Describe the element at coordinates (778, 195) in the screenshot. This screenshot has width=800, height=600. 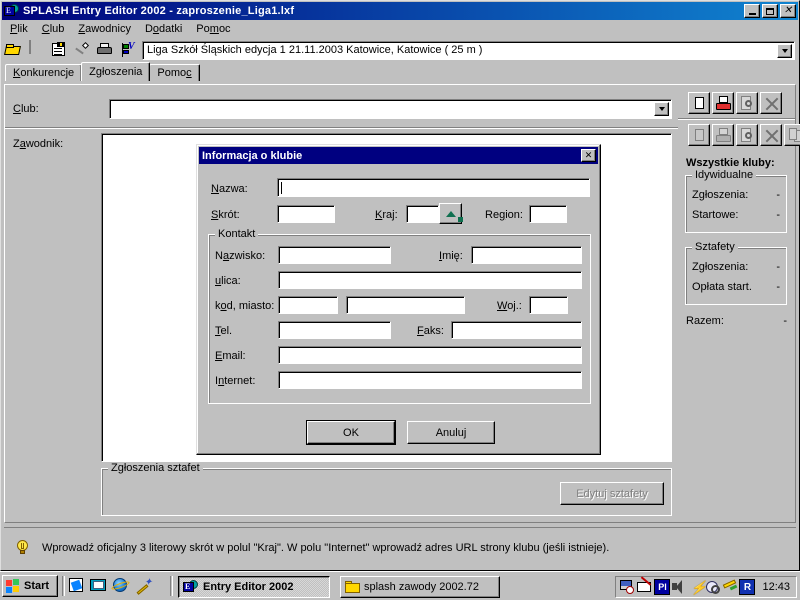
I see `individual-entries-value: -` at that location.